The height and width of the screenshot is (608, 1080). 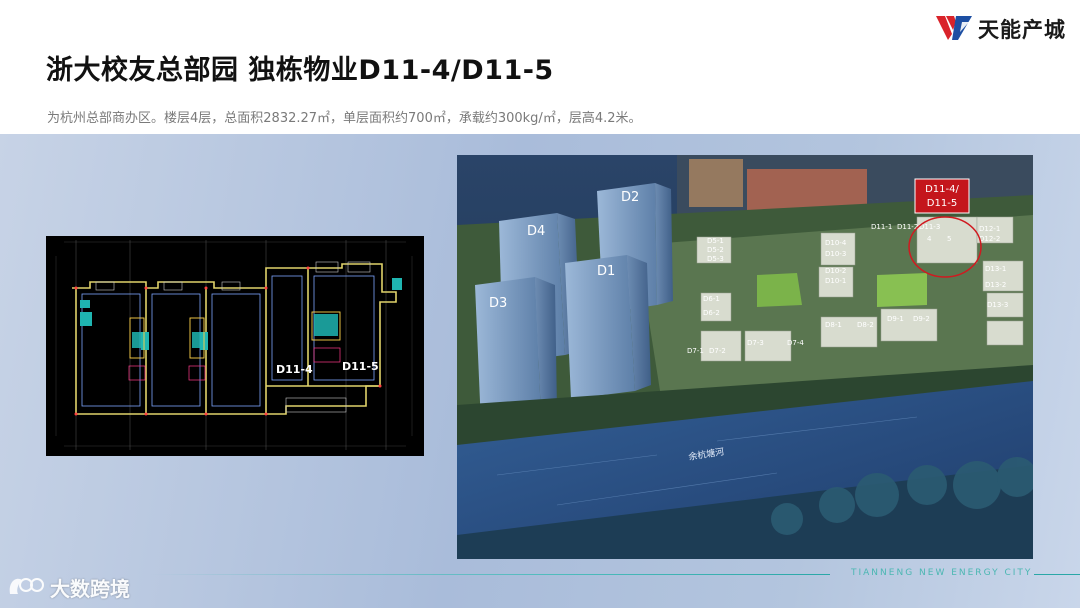 What do you see at coordinates (989, 229) in the screenshot?
I see `svg-text: D12-1` at bounding box center [989, 229].